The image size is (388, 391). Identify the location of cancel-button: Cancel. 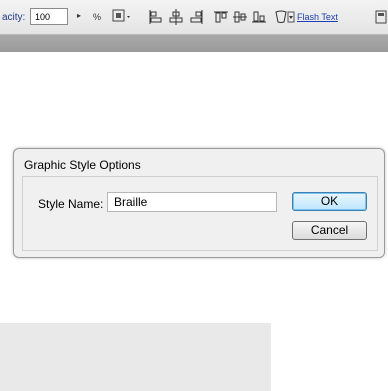
(329, 230).